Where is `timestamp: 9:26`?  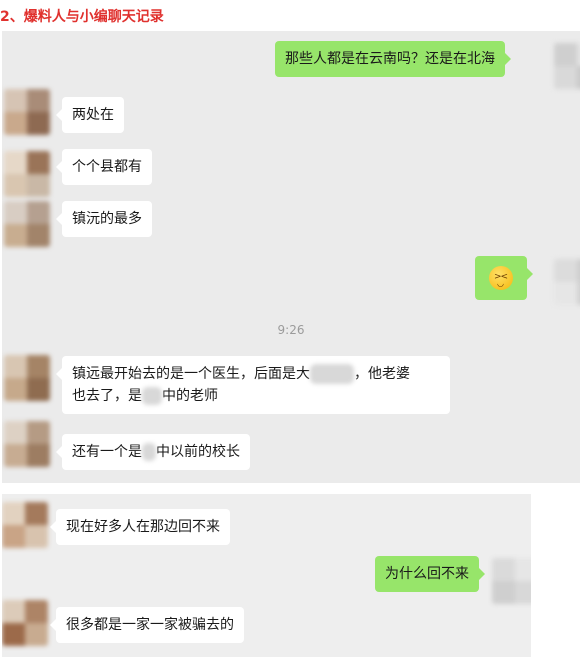
timestamp: 9:26 is located at coordinates (291, 330).